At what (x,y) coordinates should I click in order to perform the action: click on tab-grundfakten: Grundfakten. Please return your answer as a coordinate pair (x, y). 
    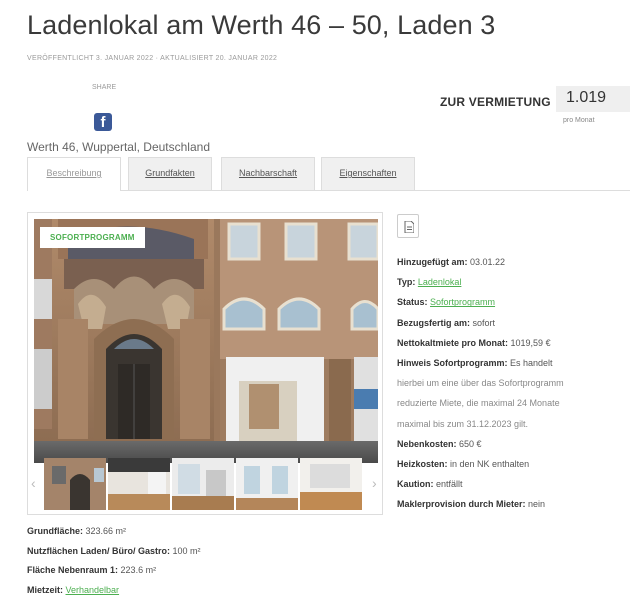
    Looking at the image, I should click on (170, 173).